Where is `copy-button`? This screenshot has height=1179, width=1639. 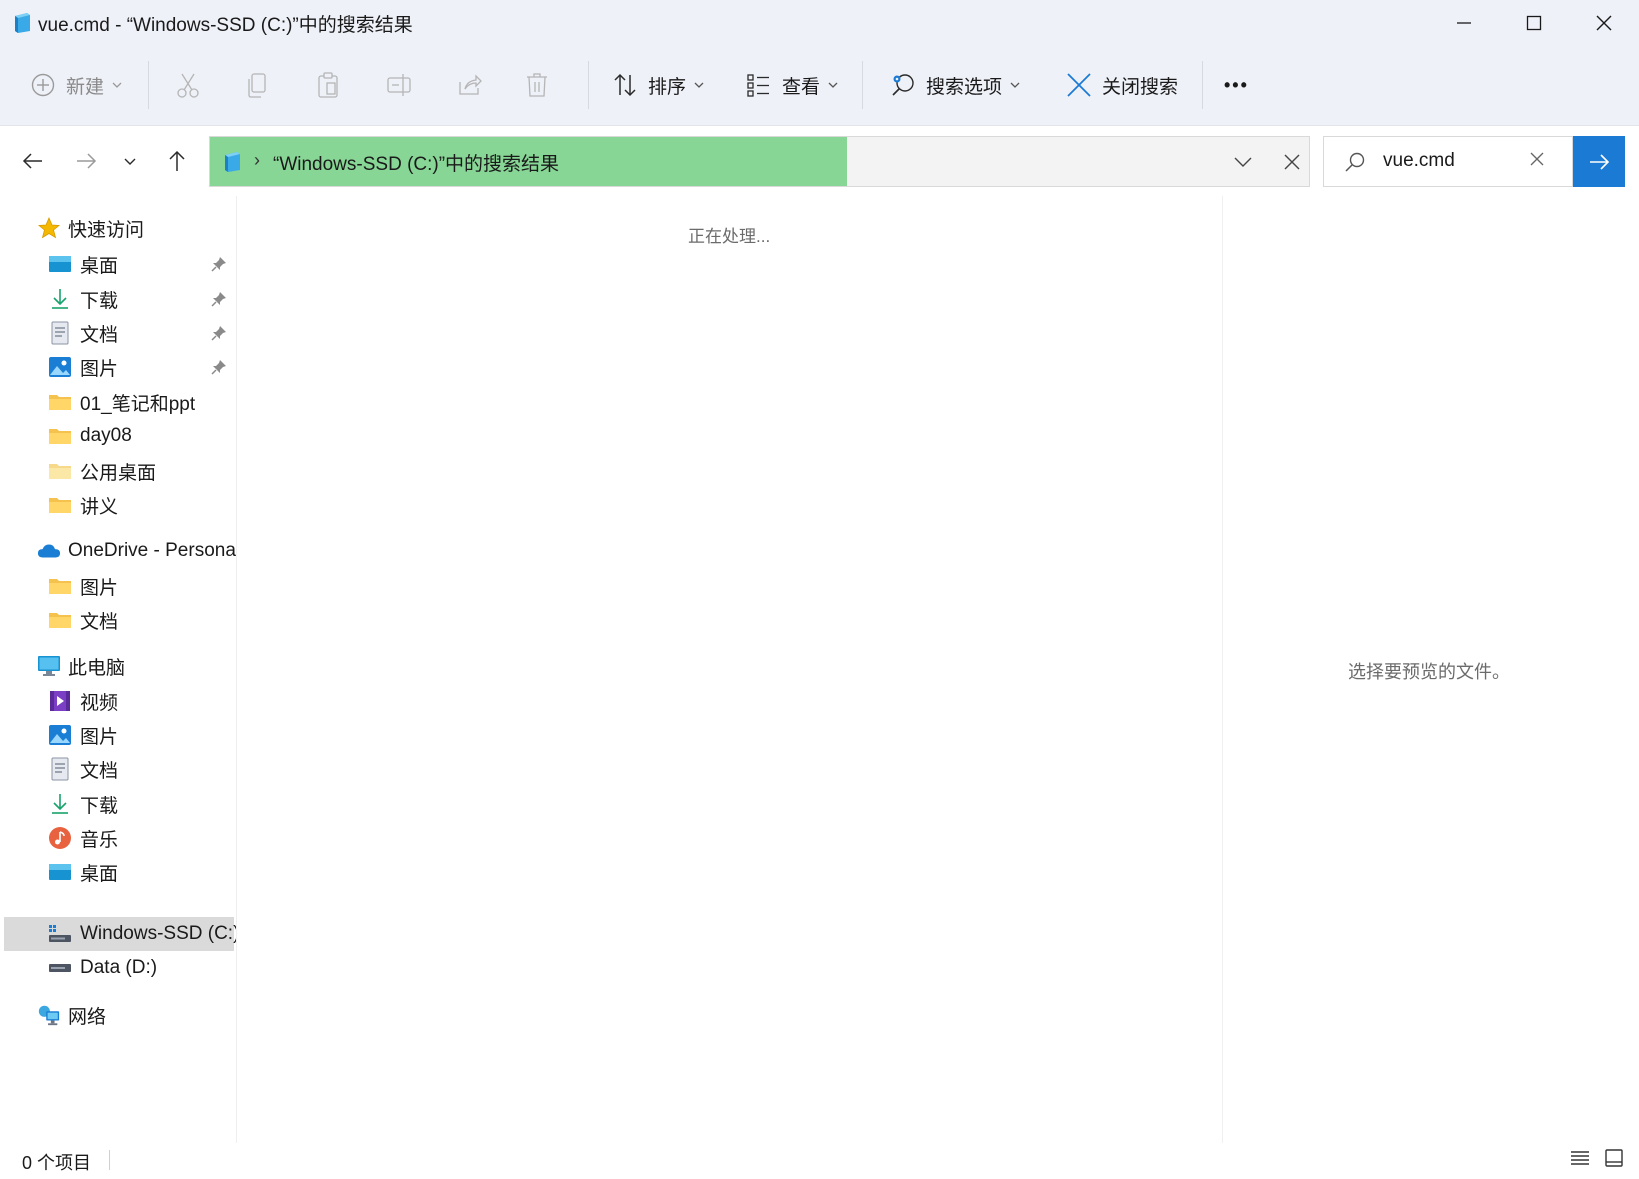 copy-button is located at coordinates (258, 85).